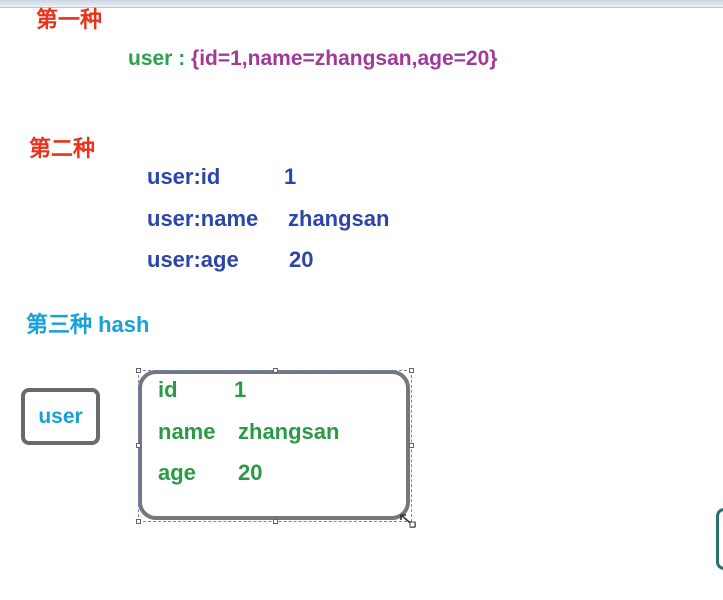 This screenshot has width=723, height=600. What do you see at coordinates (193, 259) in the screenshot?
I see `key-user-age: user:age` at bounding box center [193, 259].